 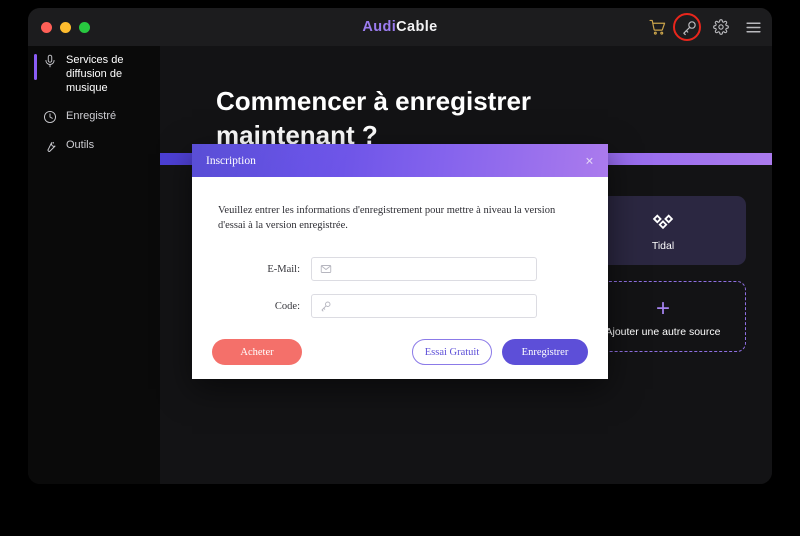 I want to click on clock-icon, so click(x=50, y=117).